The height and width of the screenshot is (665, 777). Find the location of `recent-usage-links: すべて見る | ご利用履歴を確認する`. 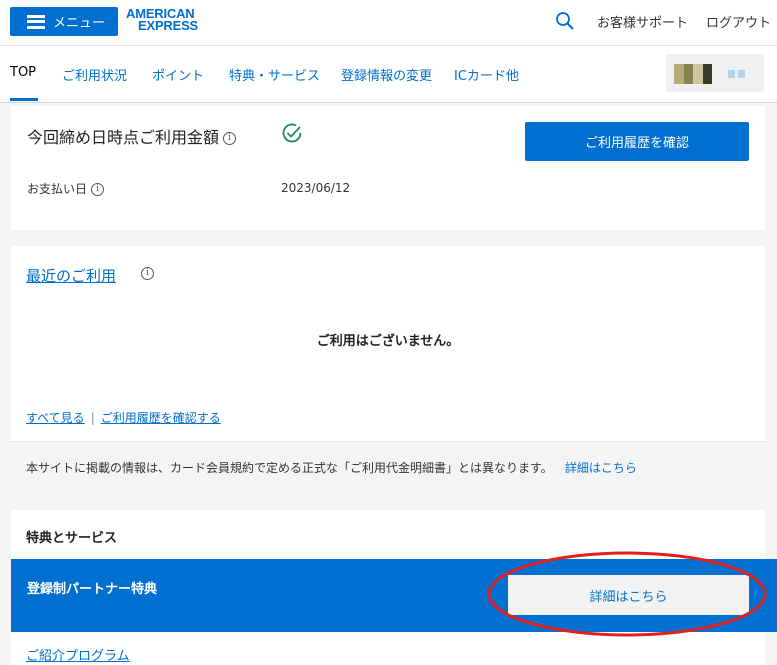

recent-usage-links: すべて見る | ご利用履歴を確認する is located at coordinates (123, 417).